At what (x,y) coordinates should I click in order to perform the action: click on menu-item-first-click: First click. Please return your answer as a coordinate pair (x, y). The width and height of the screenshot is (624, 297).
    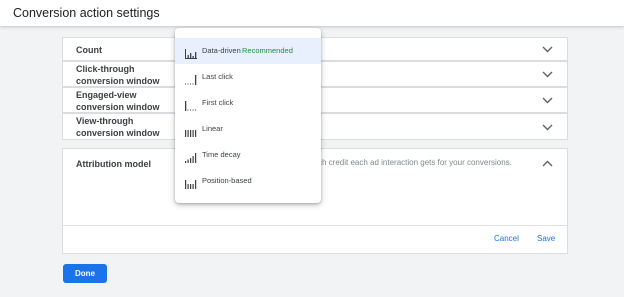
    Looking at the image, I should click on (248, 103).